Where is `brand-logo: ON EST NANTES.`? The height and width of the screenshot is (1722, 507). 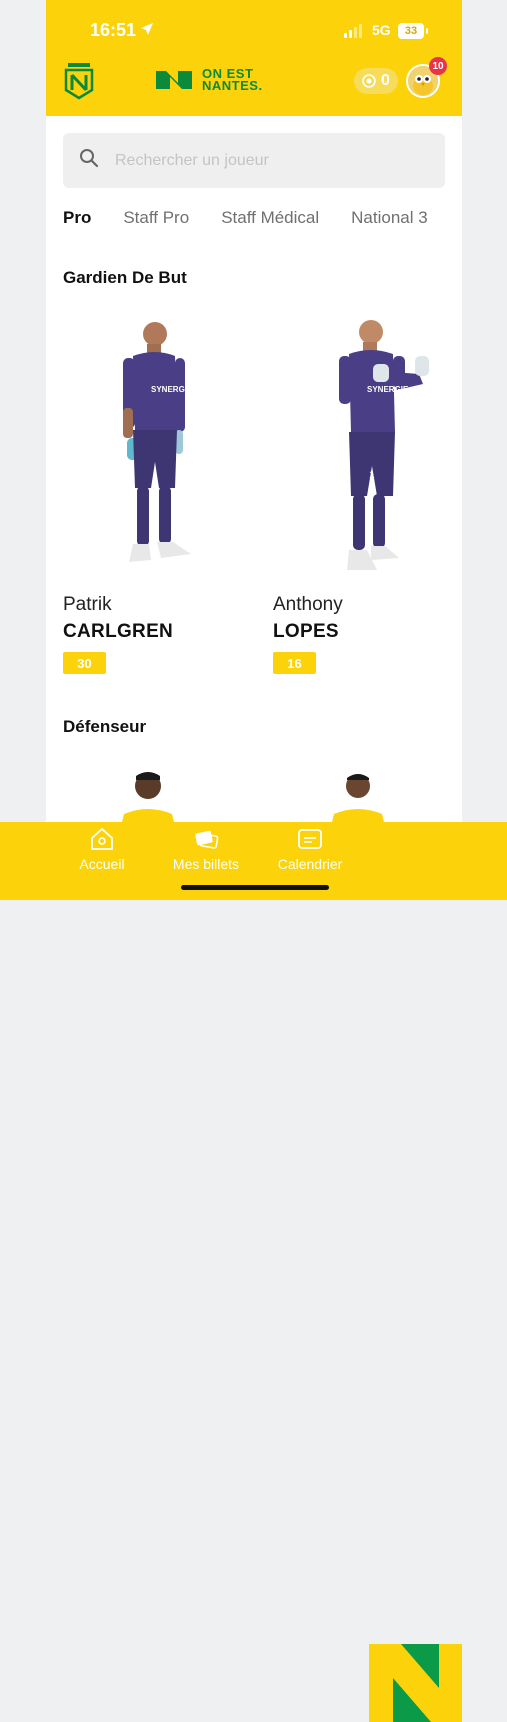 brand-logo: ON EST NANTES. is located at coordinates (208, 80).